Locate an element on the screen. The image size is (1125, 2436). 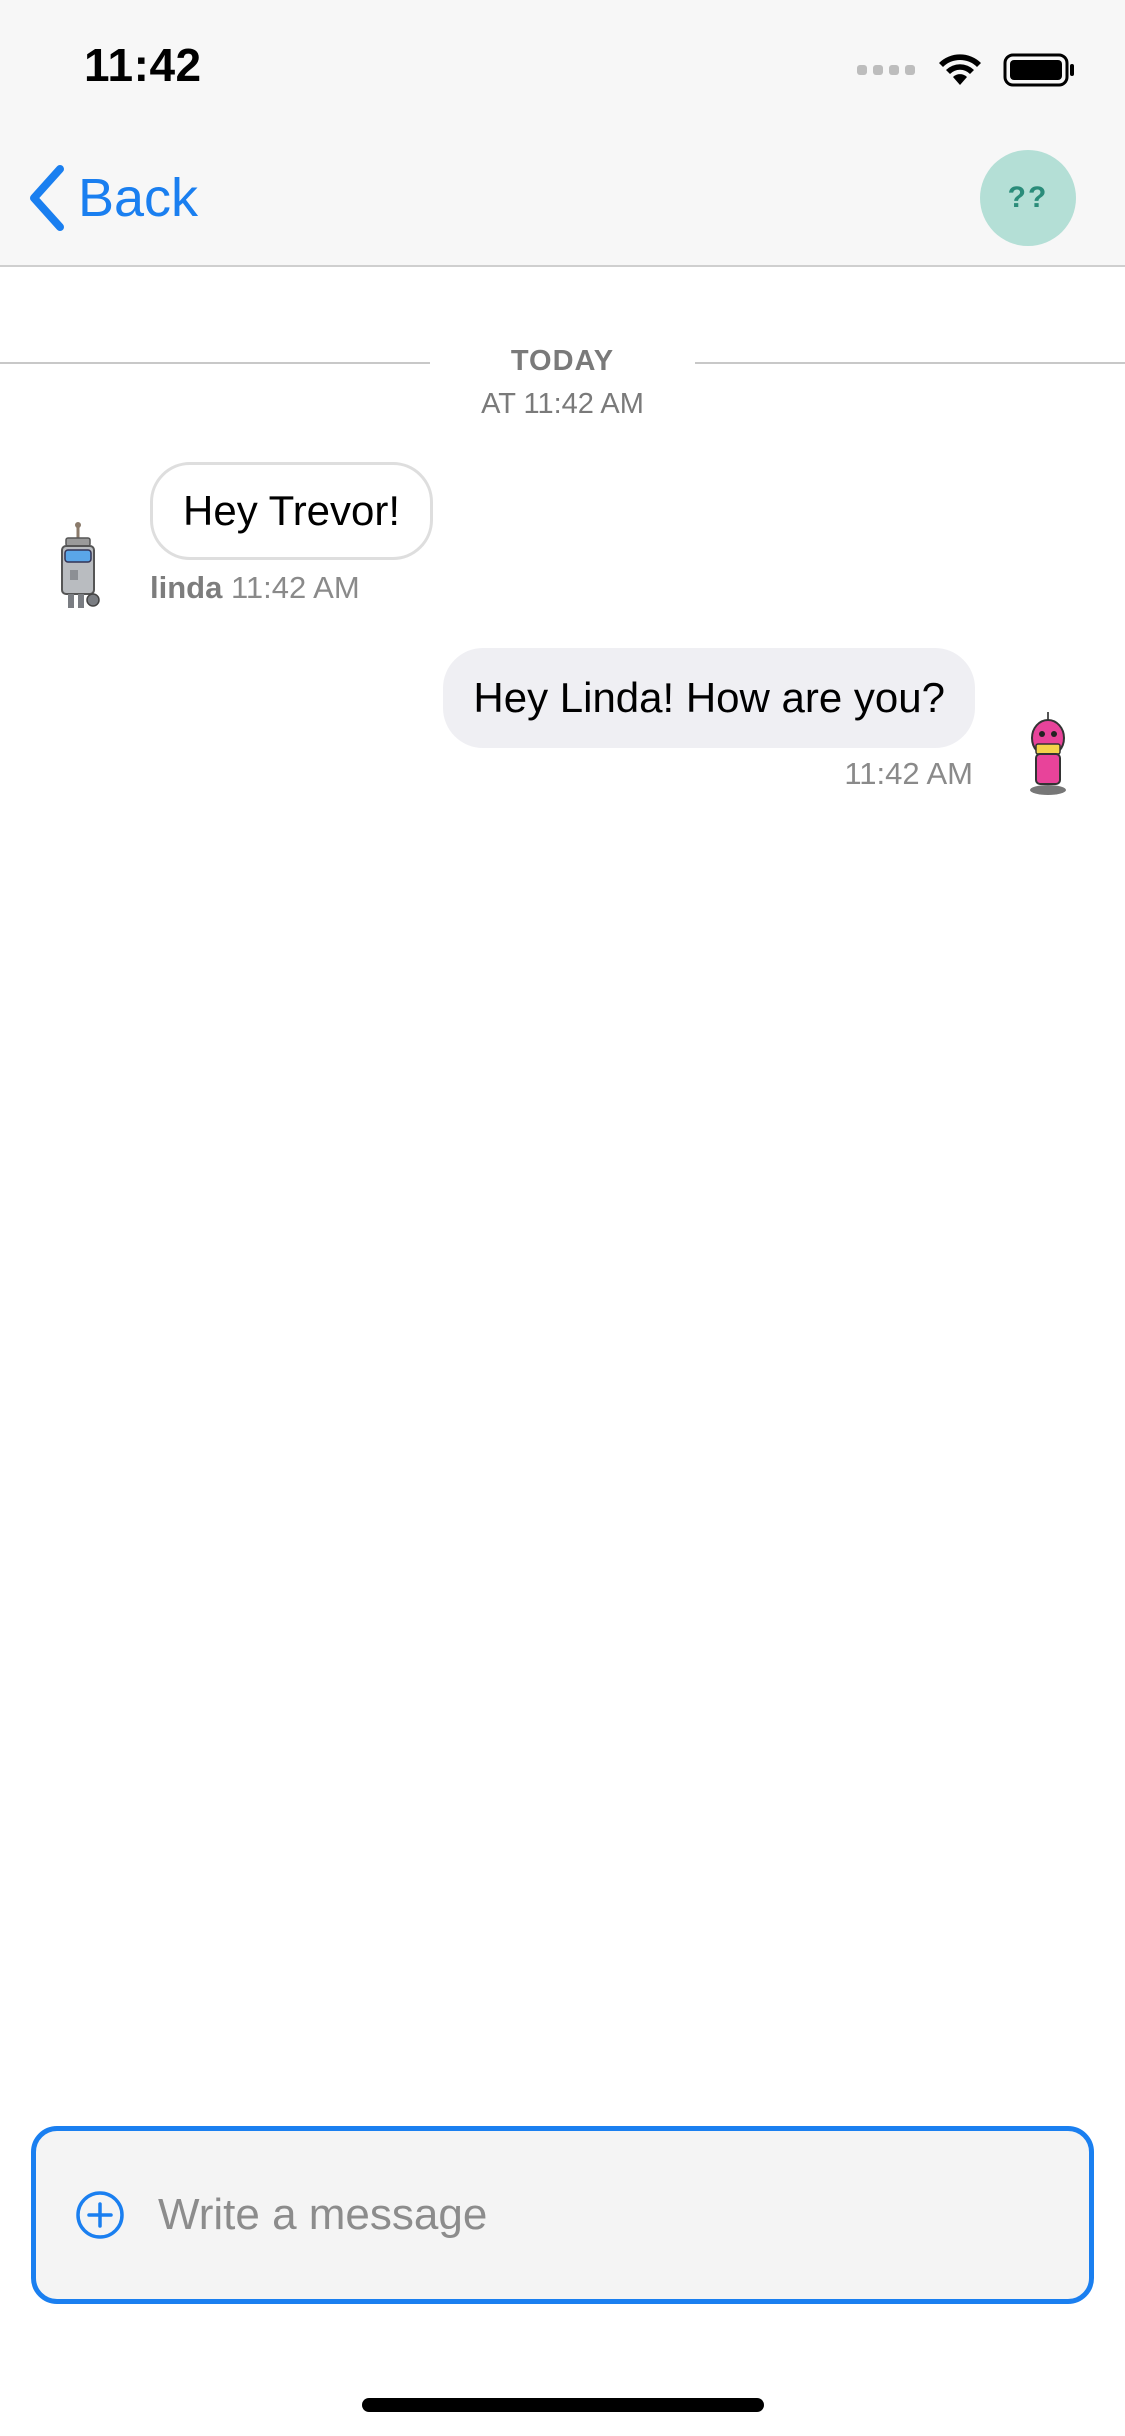
chevron-left-icon is located at coordinates (47, 198).